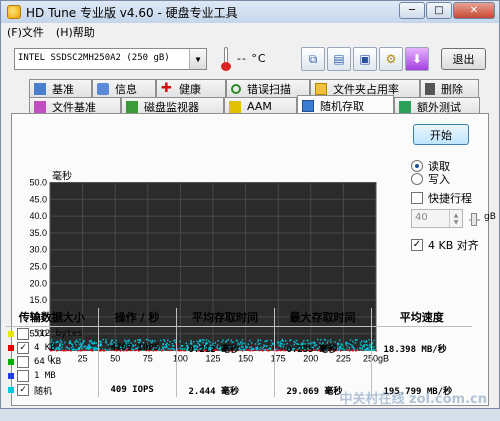  Describe the element at coordinates (136, 317) in the screenshot. I see `header-ops: 操作 / 秒` at that location.